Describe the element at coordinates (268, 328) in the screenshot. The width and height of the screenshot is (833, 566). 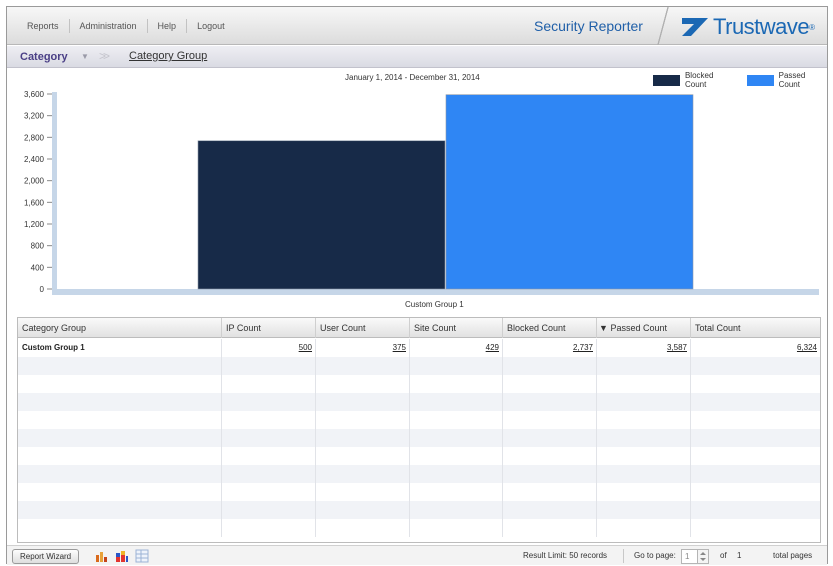
I see `col-header-ip-count: IP Count` at that location.